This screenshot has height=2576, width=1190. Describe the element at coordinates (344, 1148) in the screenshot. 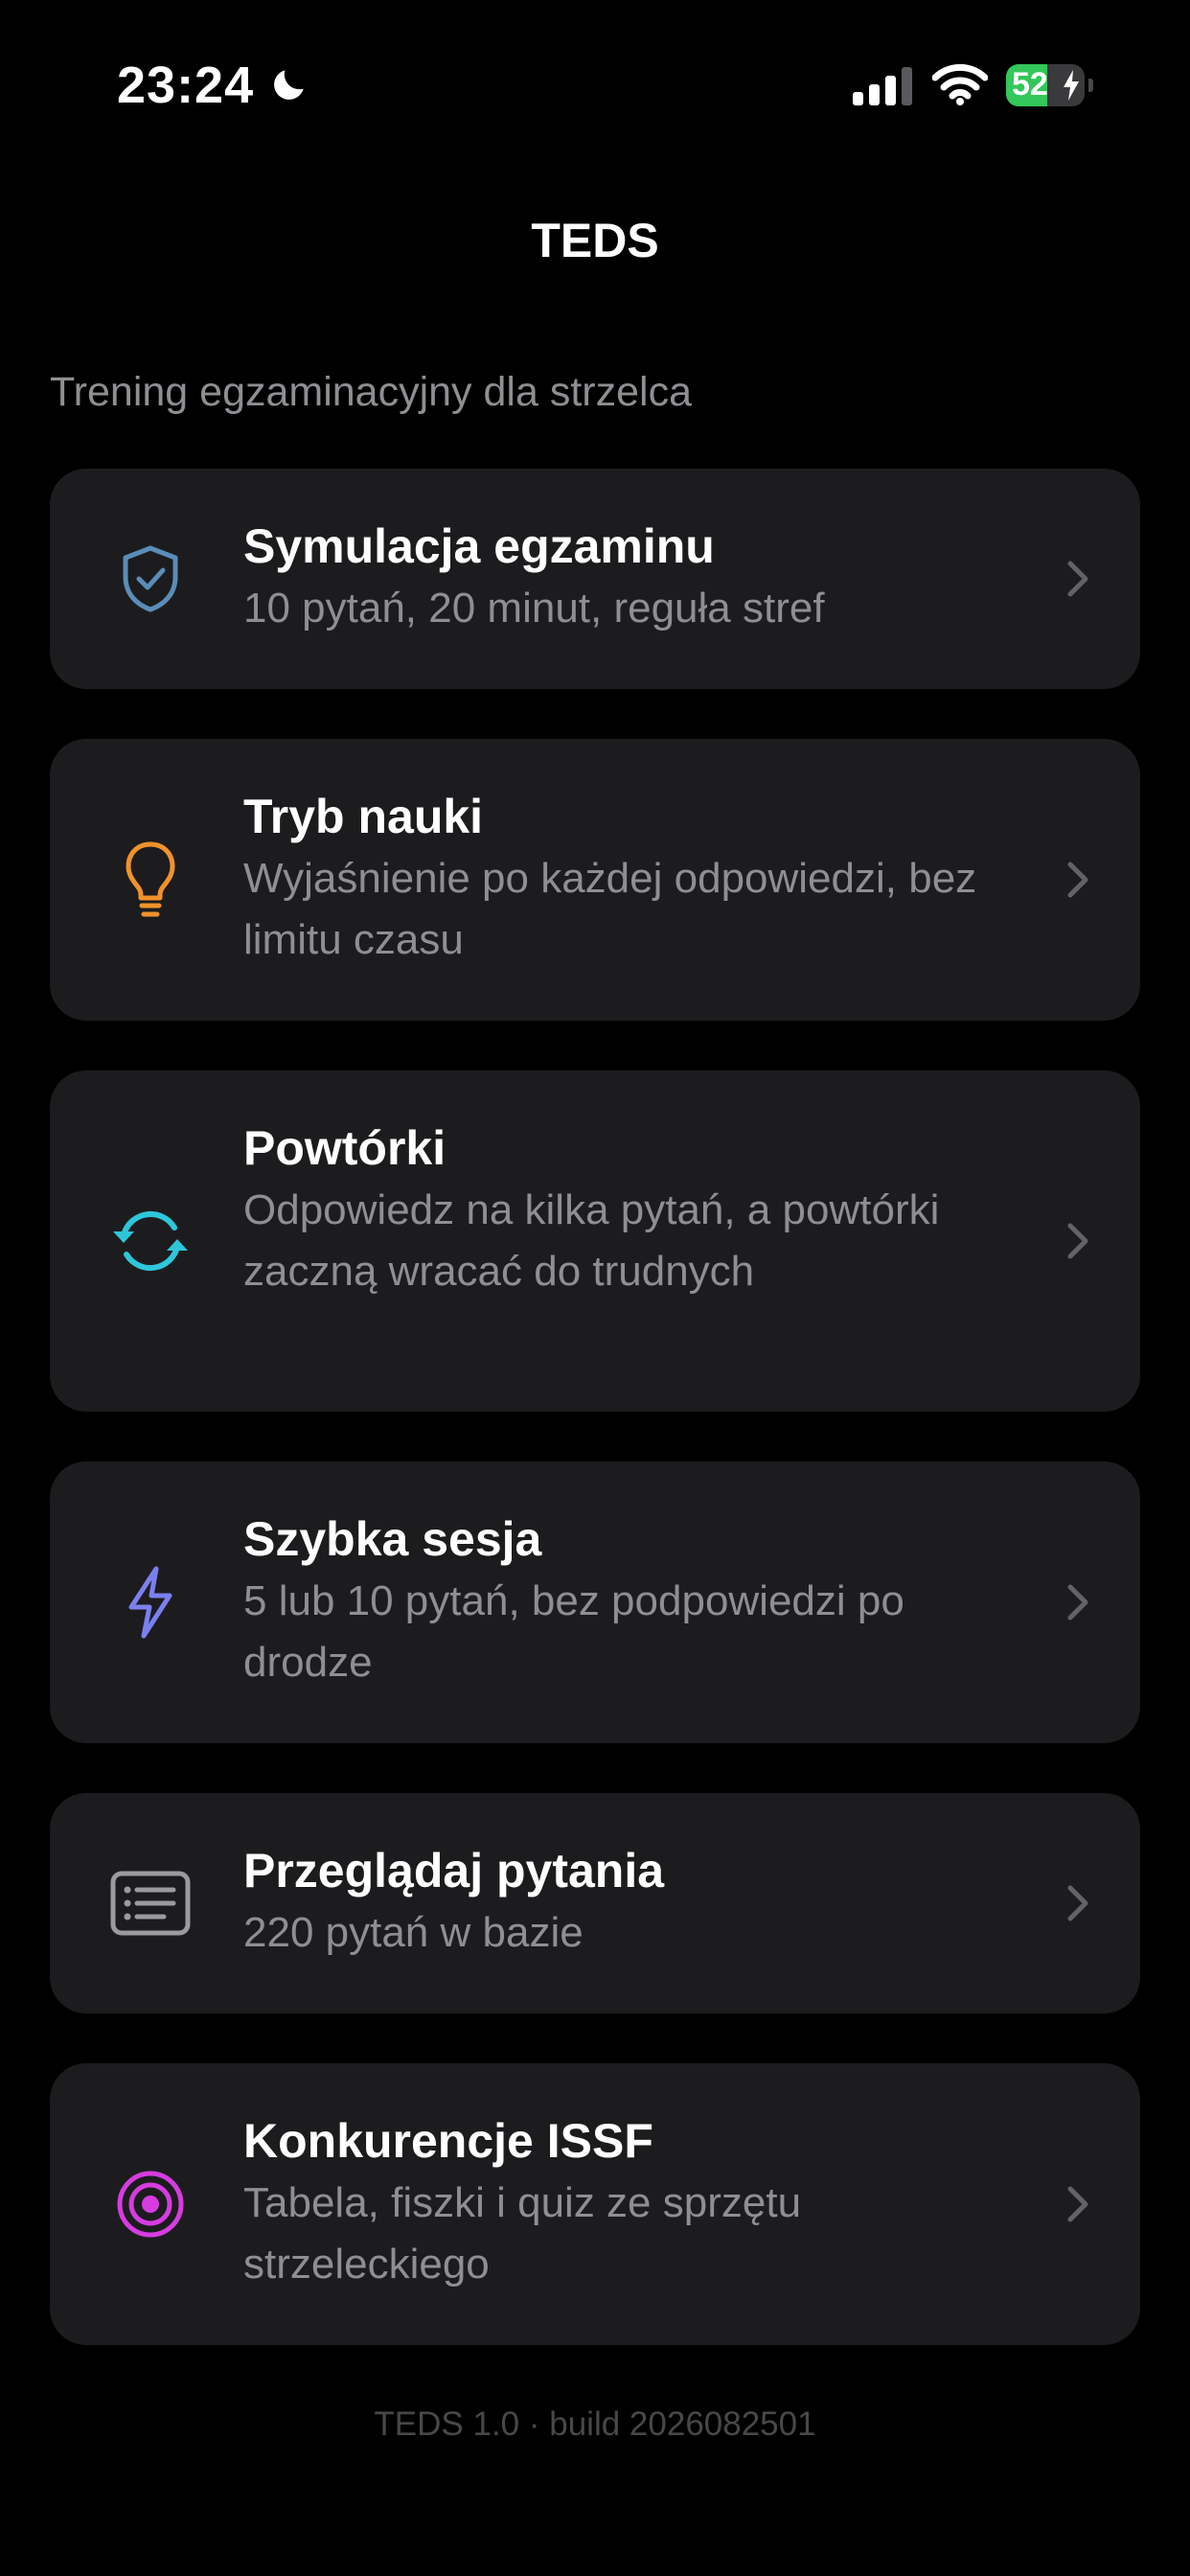

I see `menu-item-title: Powtórki` at that location.